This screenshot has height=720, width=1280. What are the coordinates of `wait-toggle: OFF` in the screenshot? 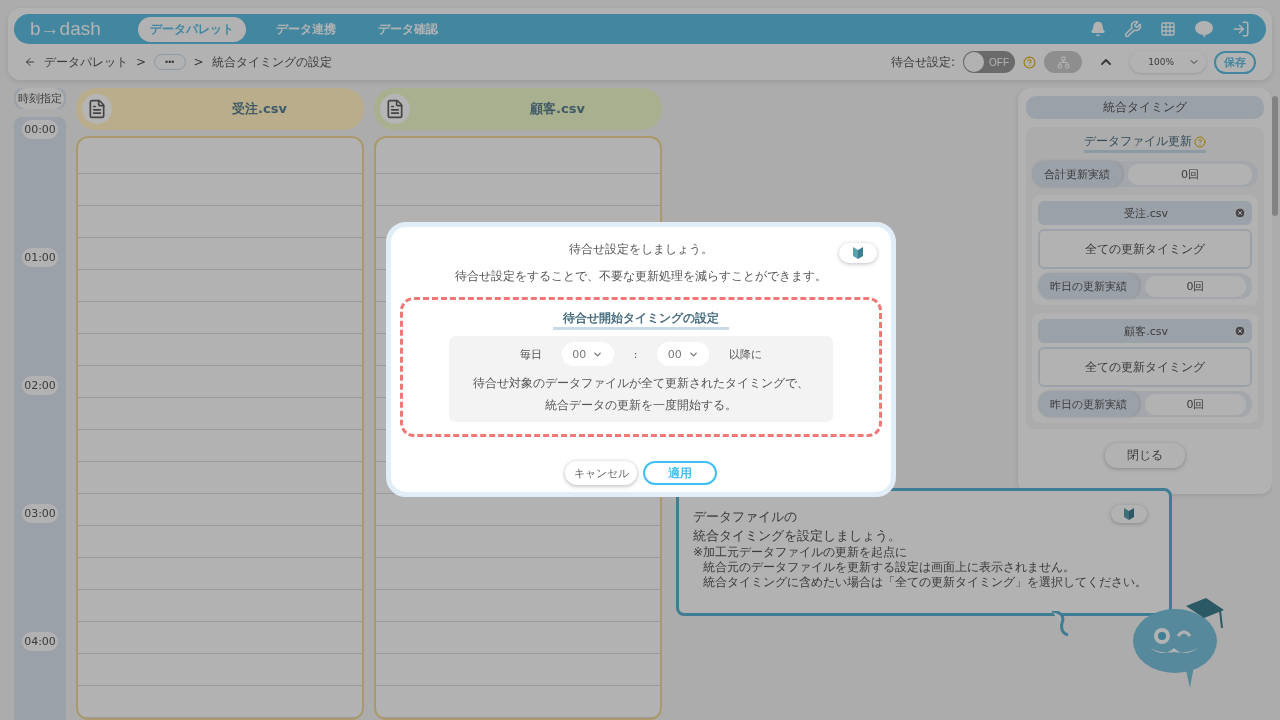 It's located at (989, 62).